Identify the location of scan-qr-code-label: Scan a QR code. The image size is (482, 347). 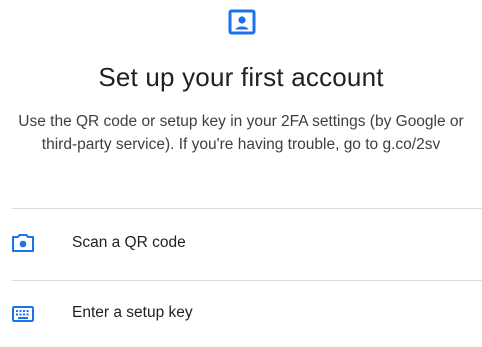
(129, 242).